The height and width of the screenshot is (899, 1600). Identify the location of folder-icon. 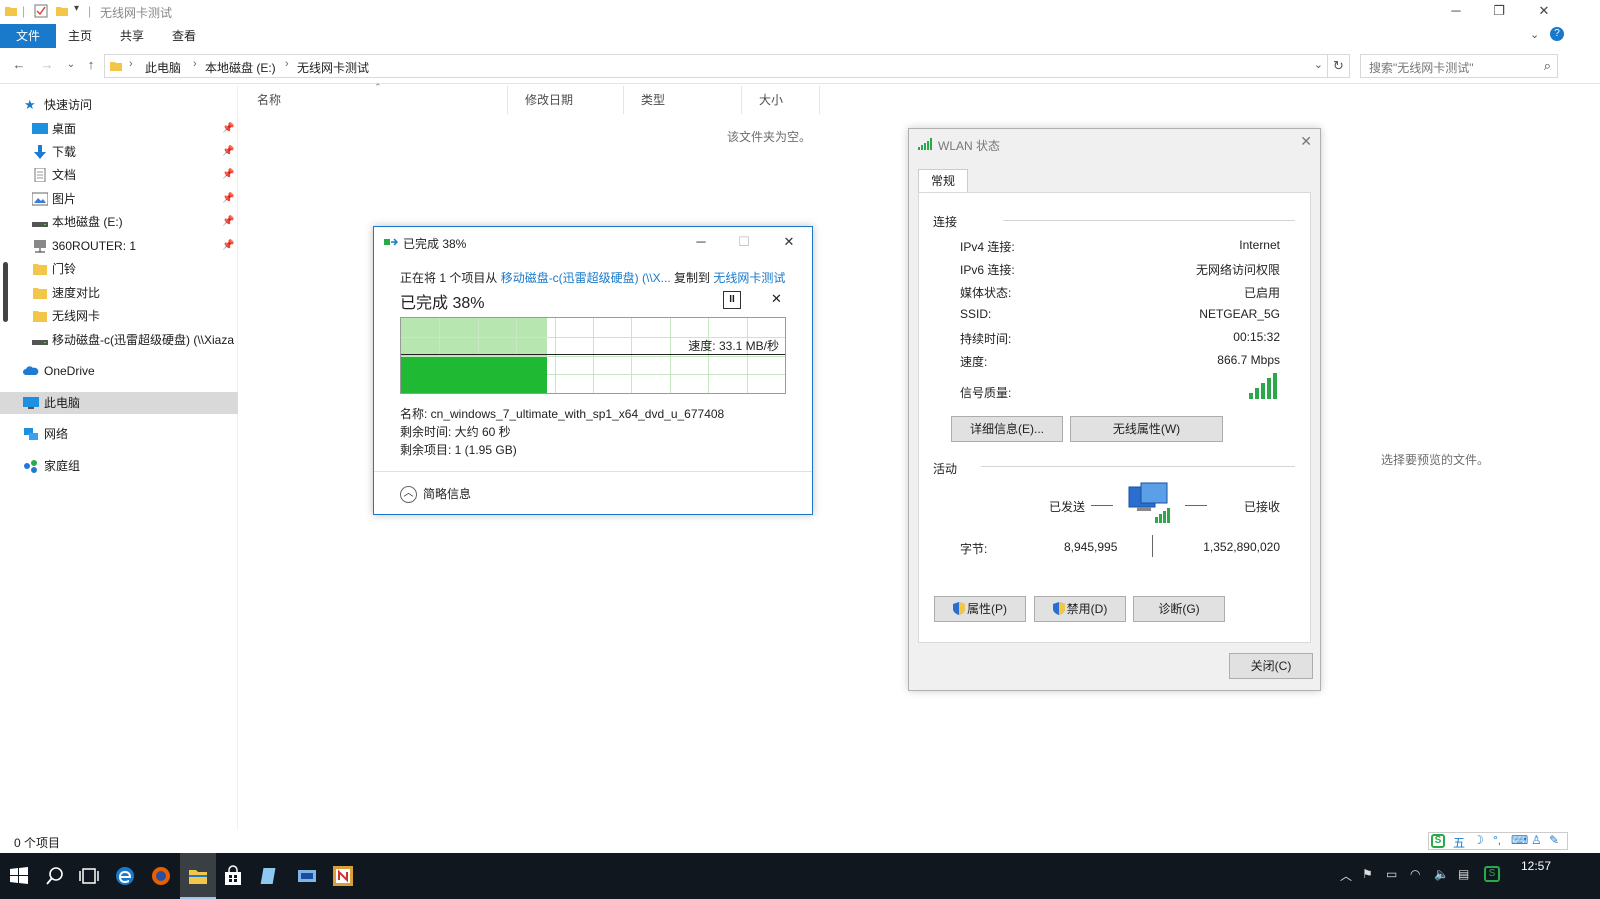
(40, 269).